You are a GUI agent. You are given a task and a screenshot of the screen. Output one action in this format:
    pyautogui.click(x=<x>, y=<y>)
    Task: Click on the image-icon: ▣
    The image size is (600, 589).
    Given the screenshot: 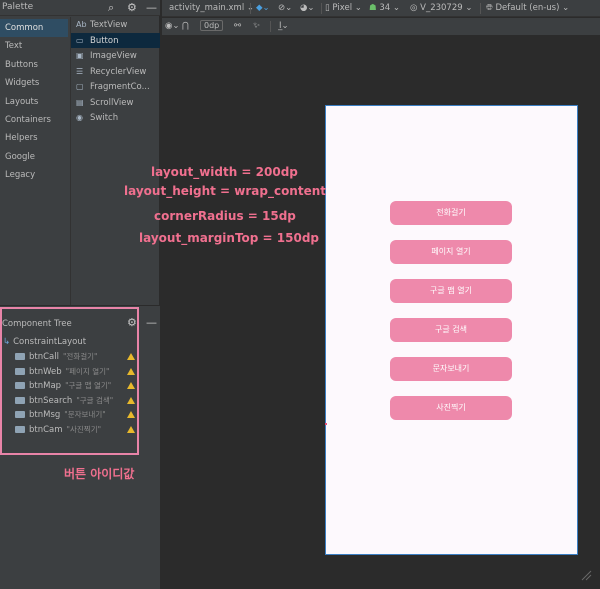 What is the action you would take?
    pyautogui.click(x=80, y=55)
    